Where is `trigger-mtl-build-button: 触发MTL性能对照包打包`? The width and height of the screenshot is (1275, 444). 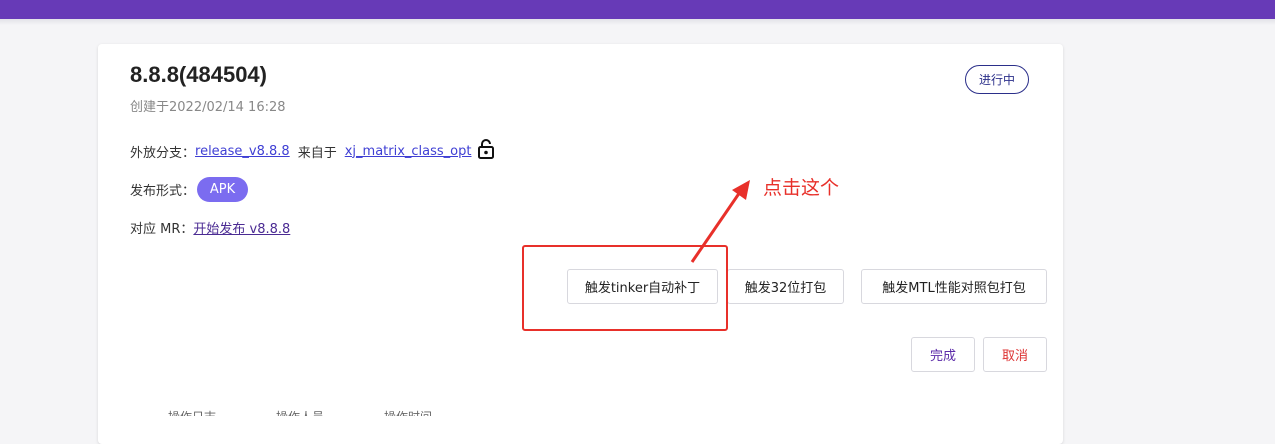 trigger-mtl-build-button: 触发MTL性能对照包打包 is located at coordinates (954, 286).